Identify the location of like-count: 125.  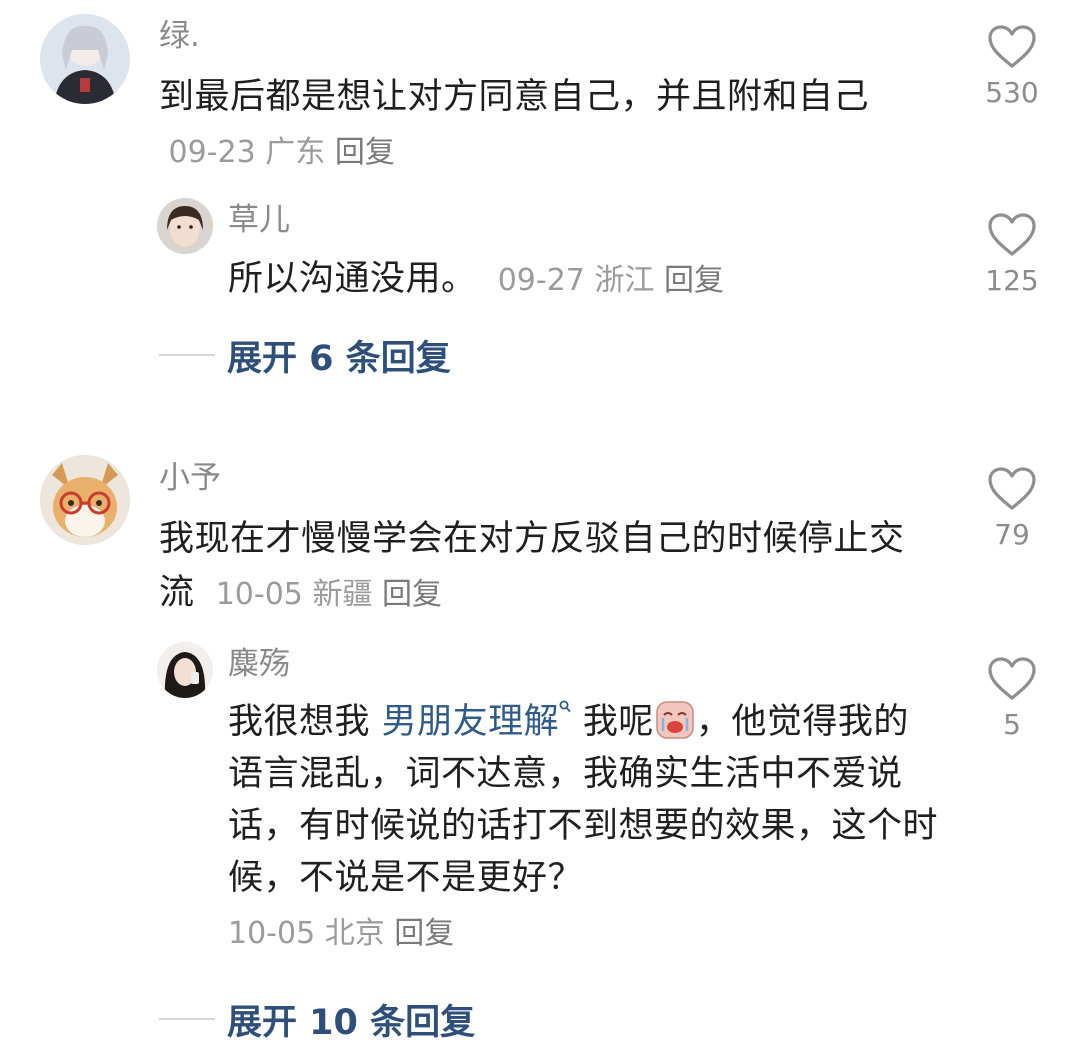
(1012, 280).